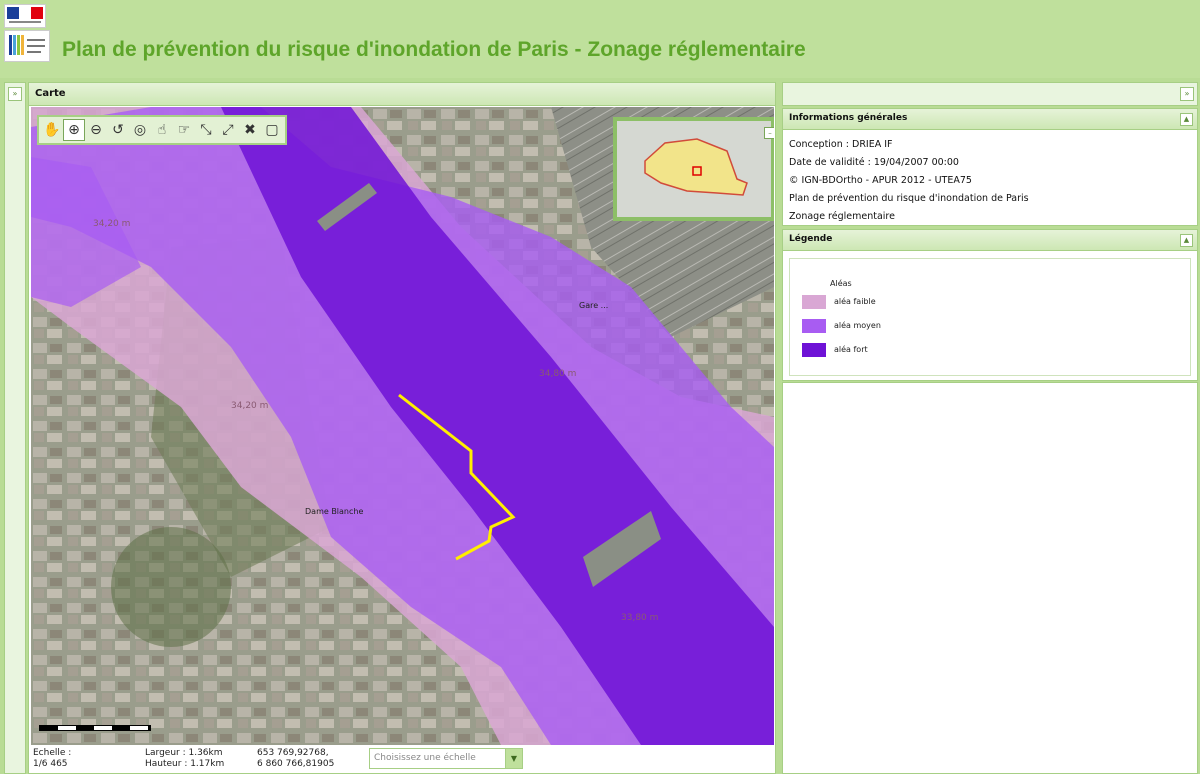  What do you see at coordinates (185, 764) in the screenshot?
I see `map-height: Hauteur : 1.17km` at bounding box center [185, 764].